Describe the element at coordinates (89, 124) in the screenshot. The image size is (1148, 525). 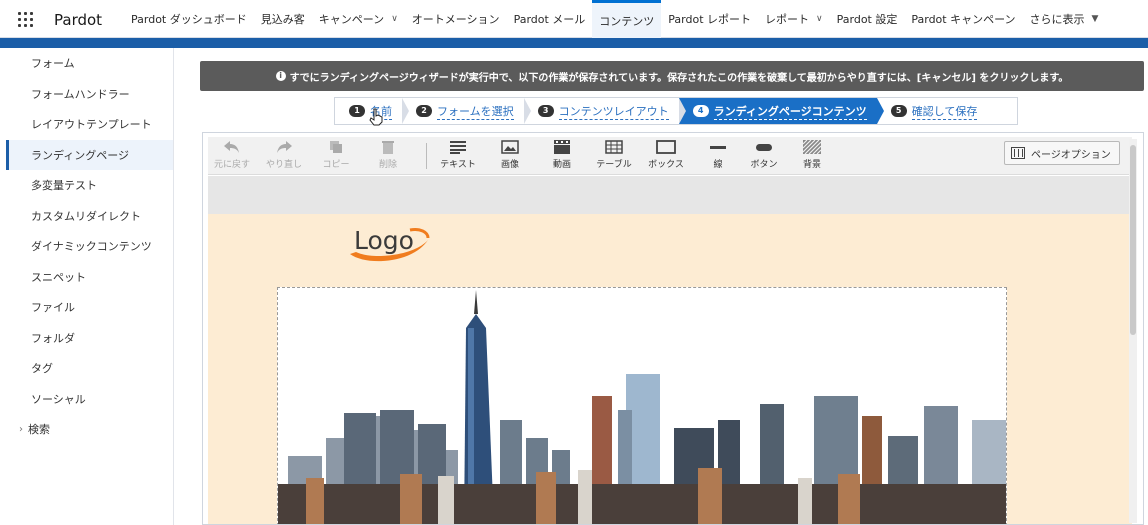
I see `sidebar-item-layout-templates: レイアウトテンプレート` at that location.